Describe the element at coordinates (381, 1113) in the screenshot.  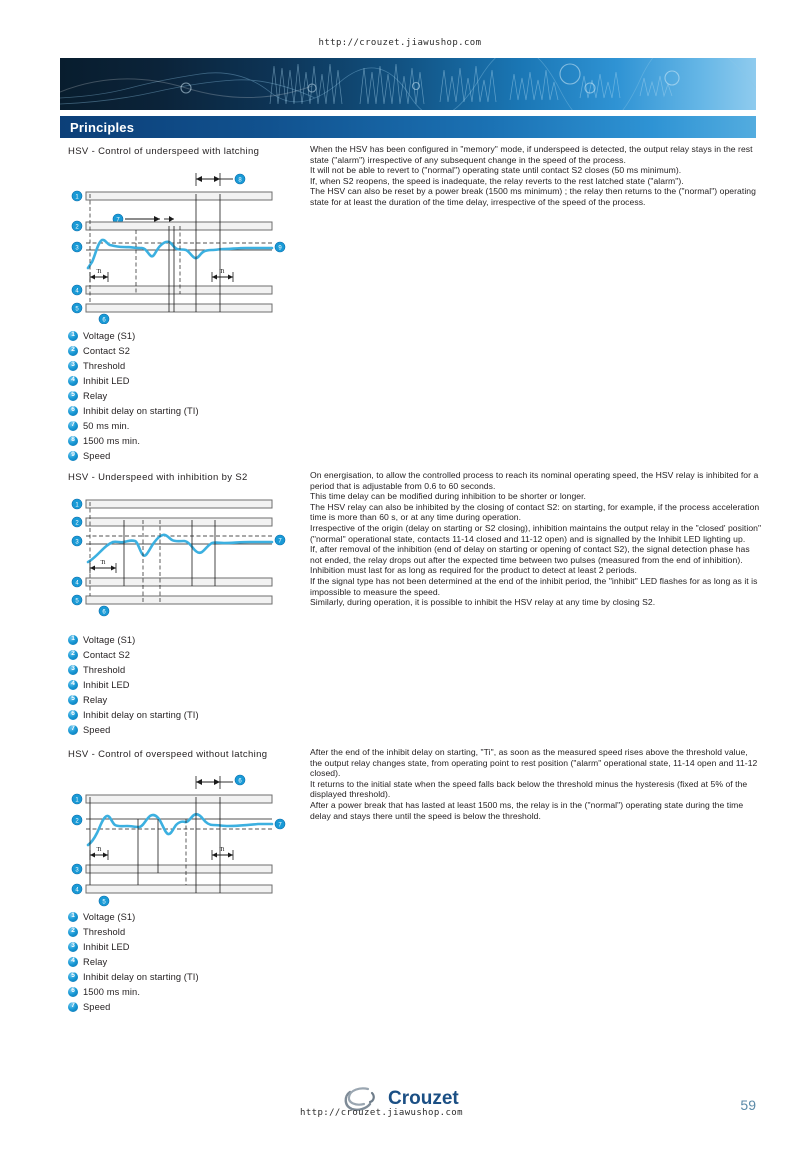
I see `footer-url: http://crouzet.jiawushop.com` at that location.